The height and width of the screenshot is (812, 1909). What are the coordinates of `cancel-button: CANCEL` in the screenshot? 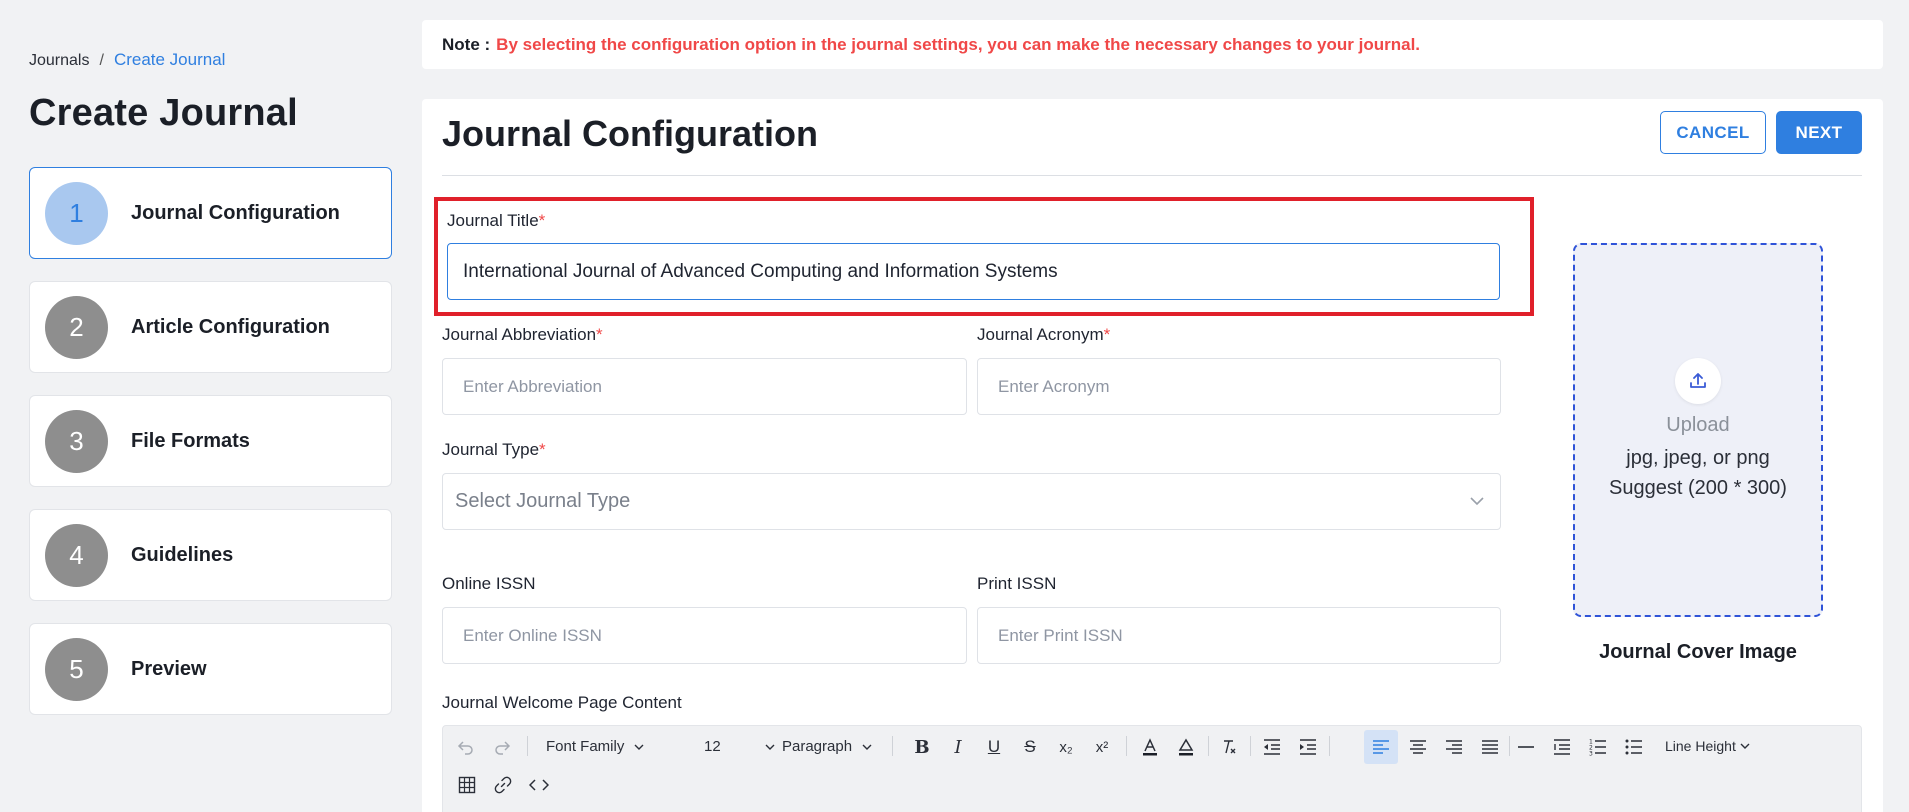 It's located at (1713, 132).